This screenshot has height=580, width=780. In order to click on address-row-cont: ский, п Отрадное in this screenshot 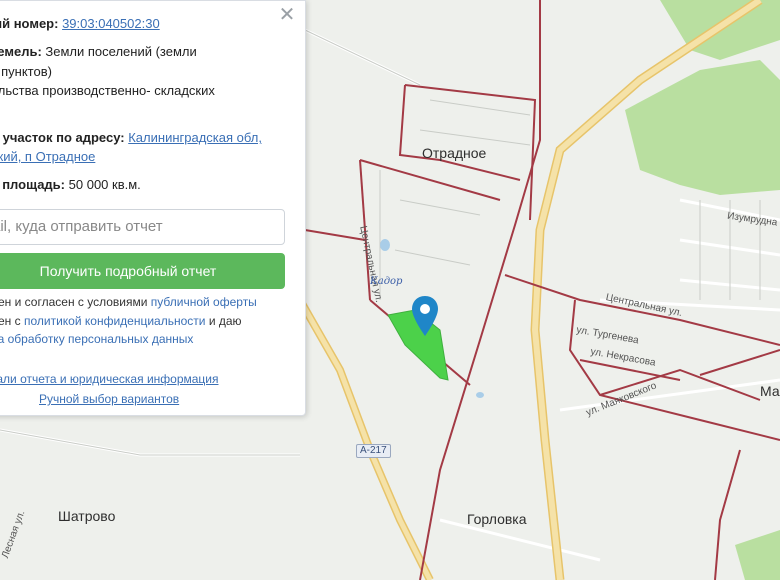, I will do `click(47, 157)`.